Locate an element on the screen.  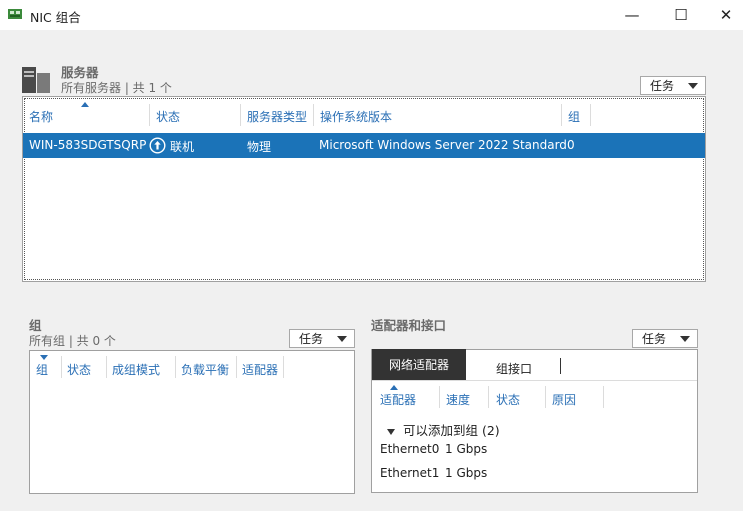
servers-tasks-label: 任务 is located at coordinates (662, 86).